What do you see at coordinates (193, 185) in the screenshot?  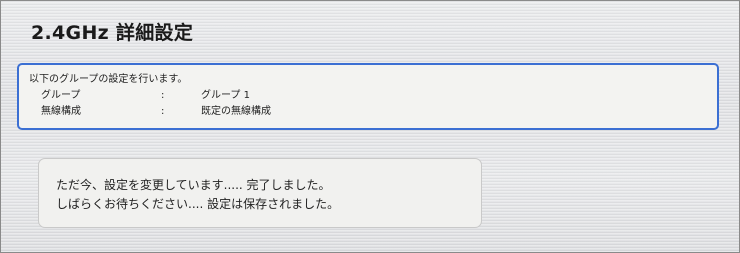 I see `status-message-line-1: ただ今、設定を変更しています..... 完了しました。` at bounding box center [193, 185].